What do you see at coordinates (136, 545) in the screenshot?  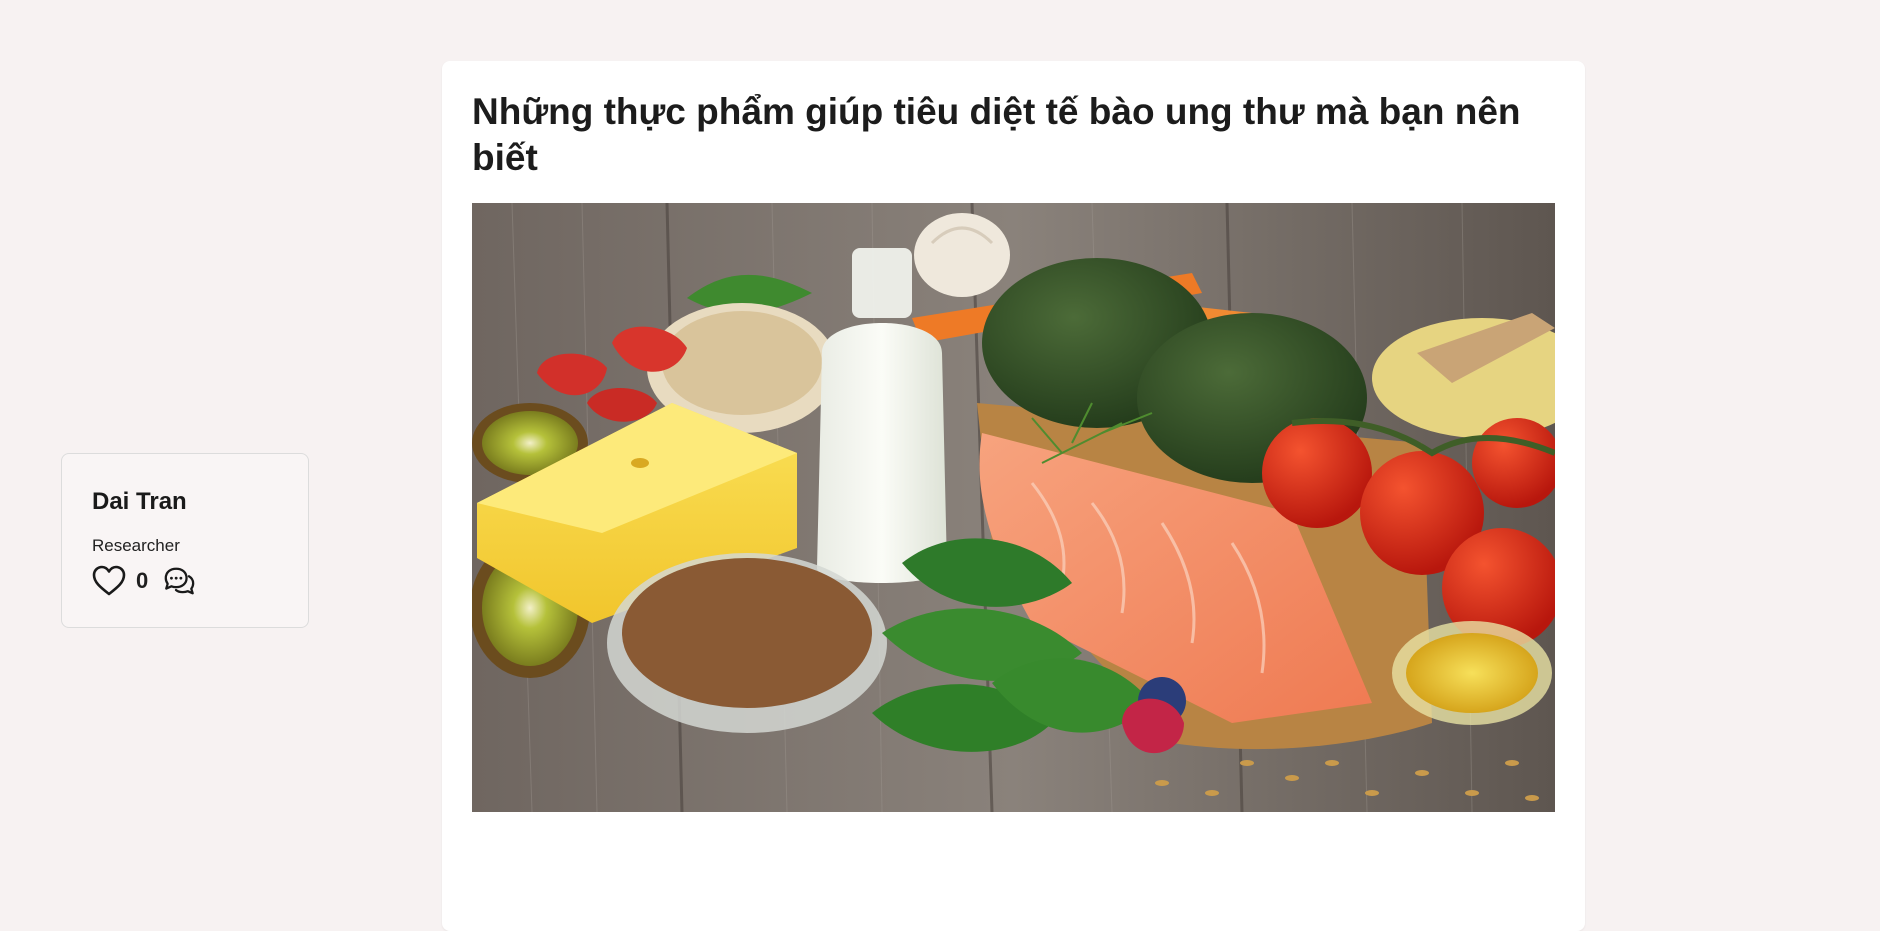 I see `author-role: Researcher` at bounding box center [136, 545].